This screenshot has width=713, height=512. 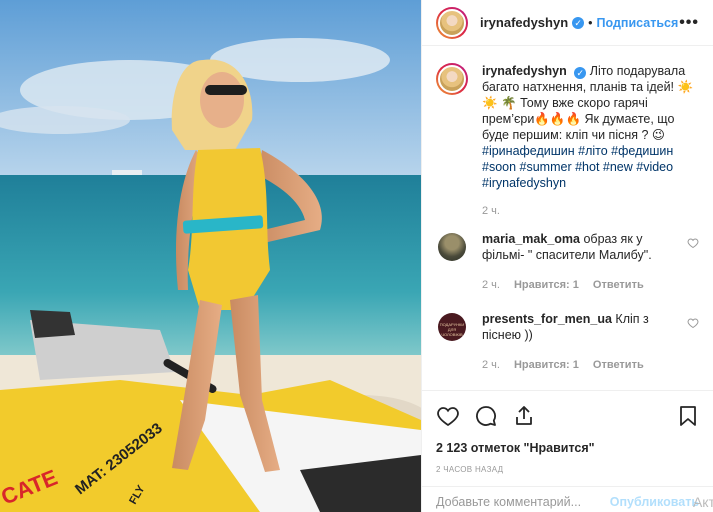 I want to click on post-header: irynafedyshyn ✓ • Подписаться •••, so click(x=567, y=23).